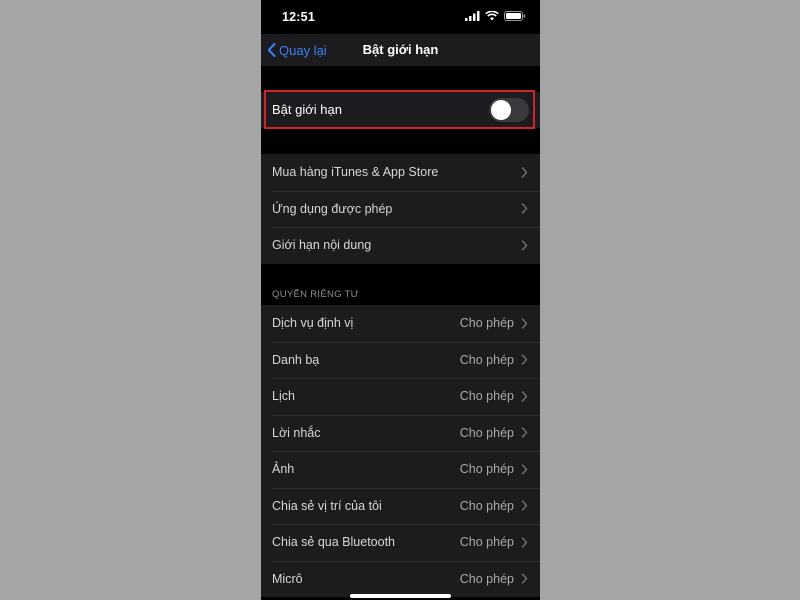  I want to click on row-label: Lịch, so click(283, 396).